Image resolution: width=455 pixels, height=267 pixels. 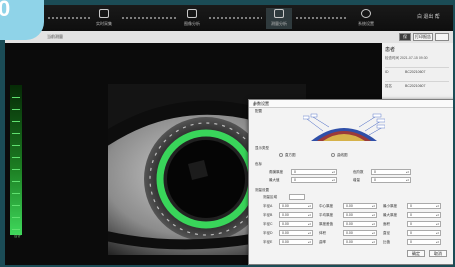 I want to click on toolbar-tool-4: 系统设置, so click(x=366, y=18).